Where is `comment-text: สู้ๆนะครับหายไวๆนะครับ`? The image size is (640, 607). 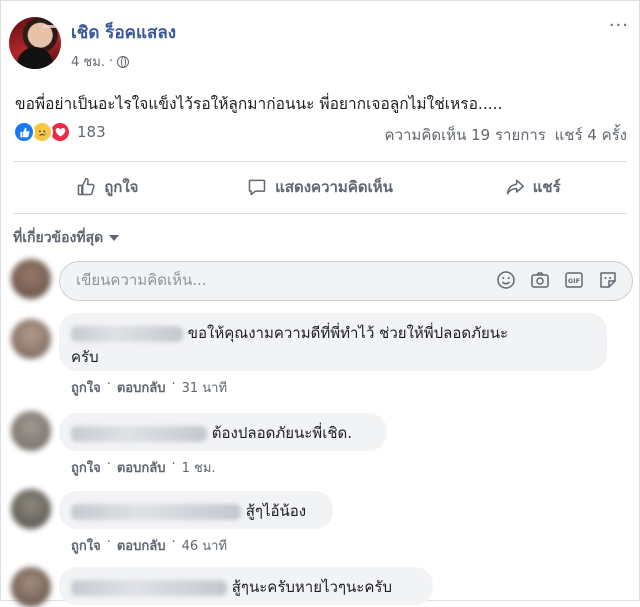 comment-text: สู้ๆนะครับหายไวๆนะครับ is located at coordinates (311, 587).